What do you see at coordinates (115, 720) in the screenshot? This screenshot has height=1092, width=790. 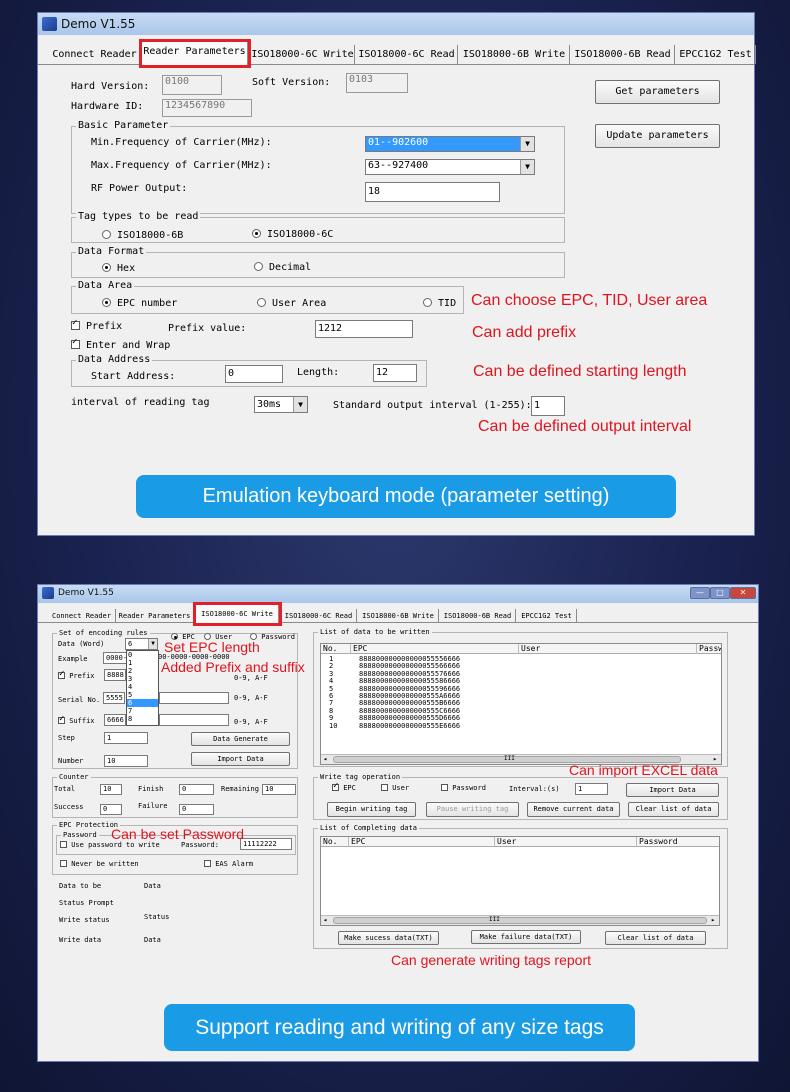 I see `suffix-field: 6666` at bounding box center [115, 720].